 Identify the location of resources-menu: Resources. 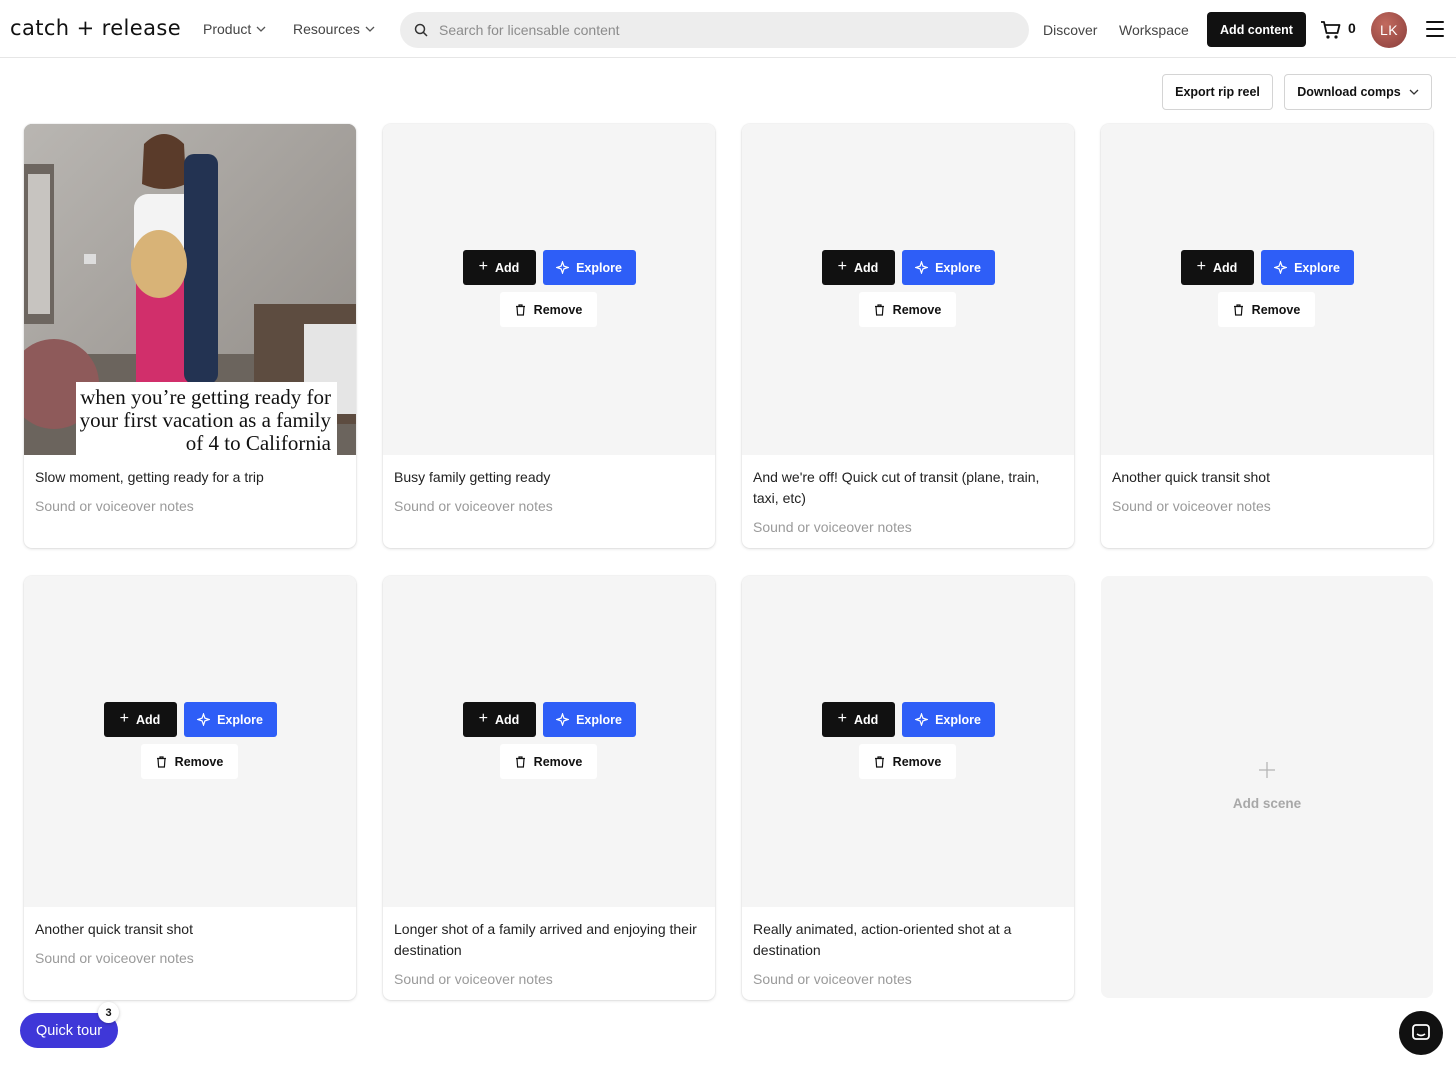
(334, 29).